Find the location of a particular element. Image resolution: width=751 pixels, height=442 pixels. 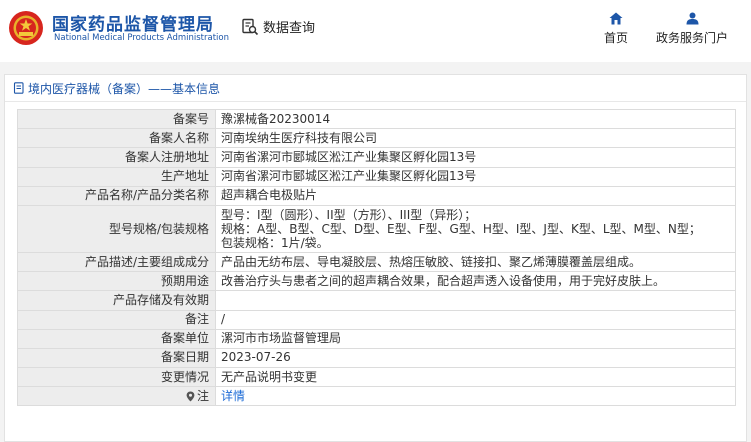

table-row: 备案单位 漯河市市场监督管理局 is located at coordinates (376, 338).